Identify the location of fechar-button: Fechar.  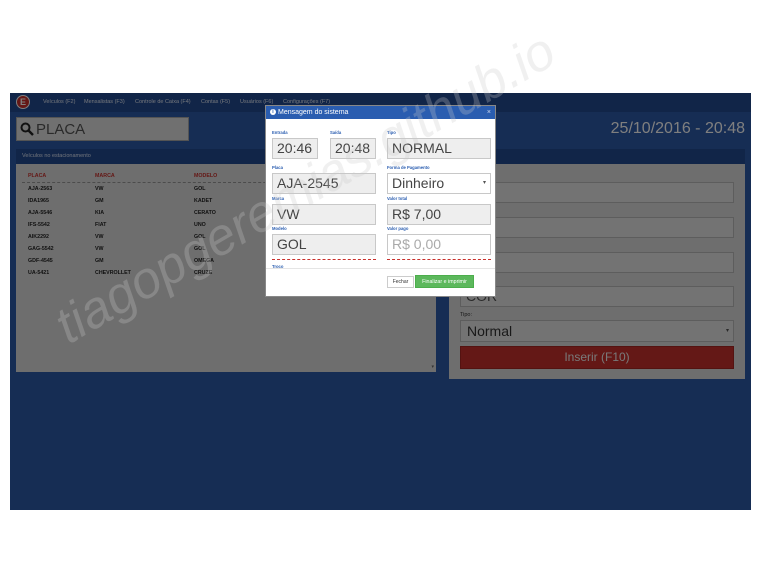
(400, 282).